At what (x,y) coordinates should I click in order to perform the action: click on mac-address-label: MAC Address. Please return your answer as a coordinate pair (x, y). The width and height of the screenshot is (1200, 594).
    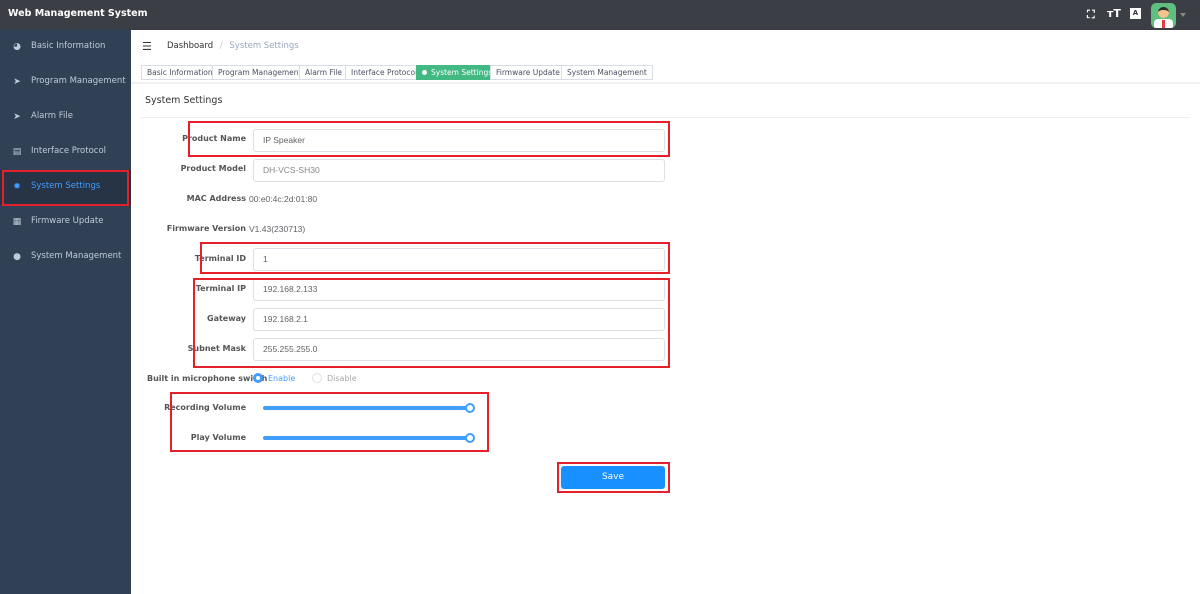
    Looking at the image, I should click on (216, 198).